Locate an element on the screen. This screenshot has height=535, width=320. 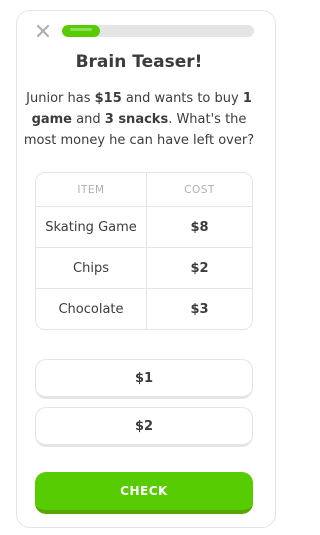
close-icon is located at coordinates (43, 31).